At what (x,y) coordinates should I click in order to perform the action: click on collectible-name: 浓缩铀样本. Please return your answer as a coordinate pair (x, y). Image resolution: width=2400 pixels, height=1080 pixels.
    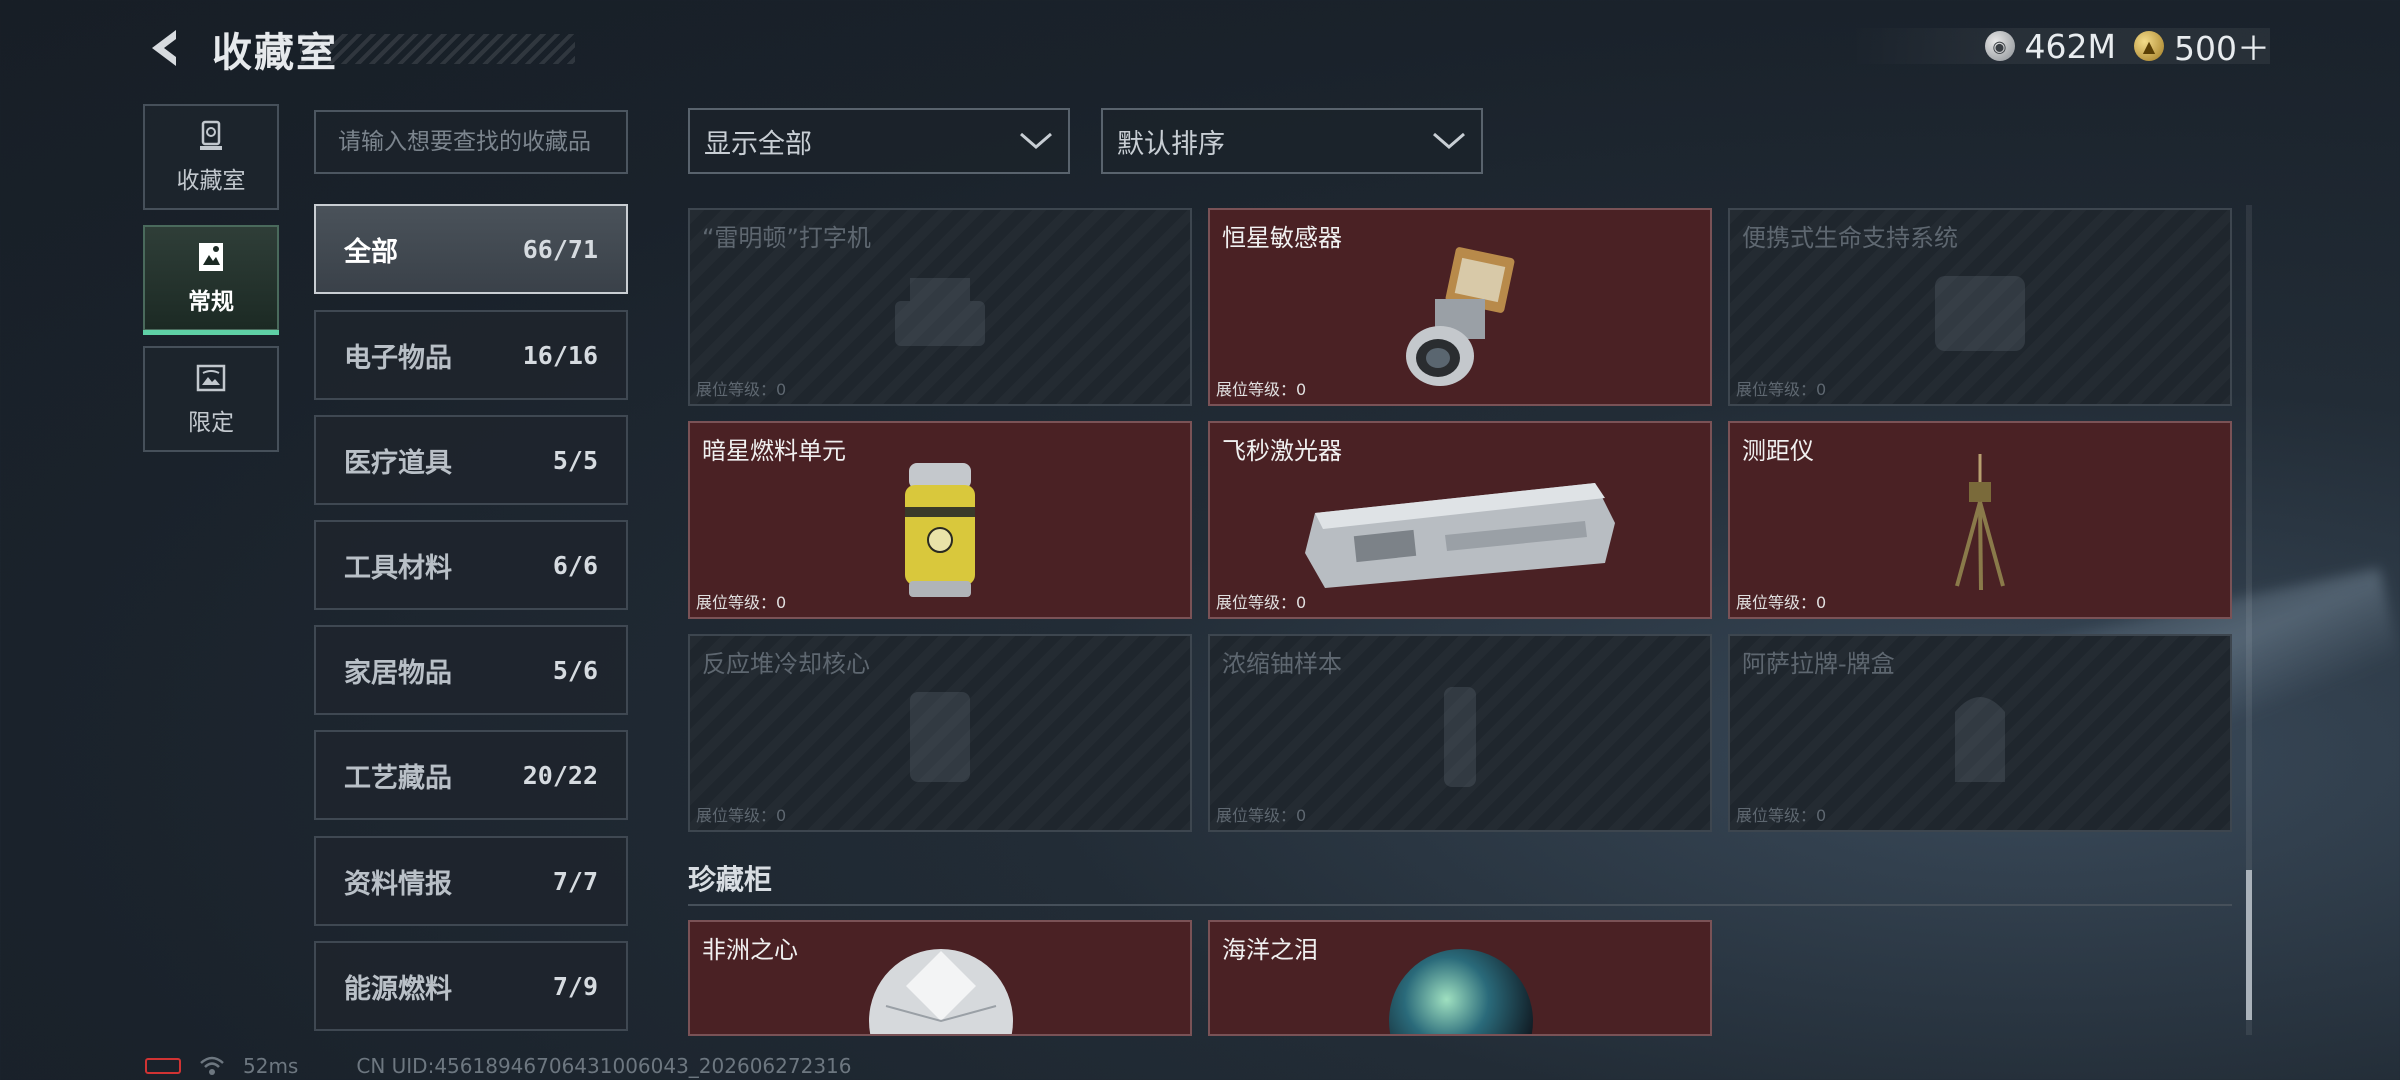
    Looking at the image, I should click on (1282, 664).